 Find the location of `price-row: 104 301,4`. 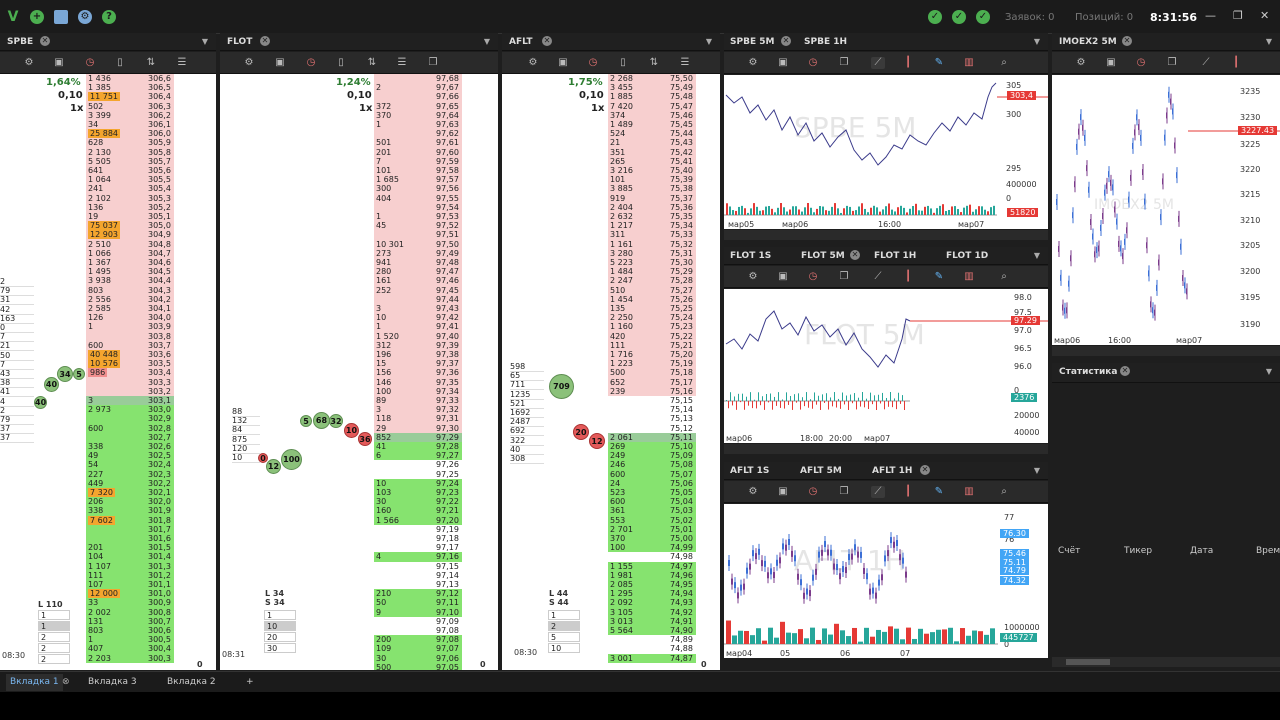

price-row: 104 301,4 is located at coordinates (130, 557).